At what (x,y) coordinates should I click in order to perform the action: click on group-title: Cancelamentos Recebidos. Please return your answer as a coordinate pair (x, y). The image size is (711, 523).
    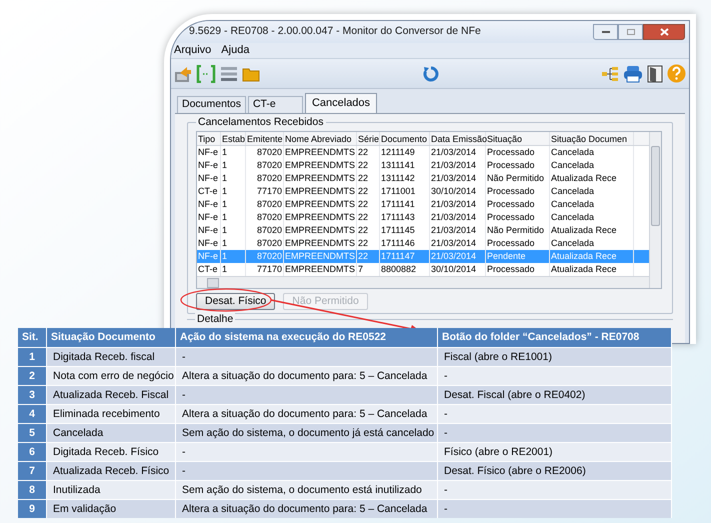
    Looking at the image, I should click on (261, 122).